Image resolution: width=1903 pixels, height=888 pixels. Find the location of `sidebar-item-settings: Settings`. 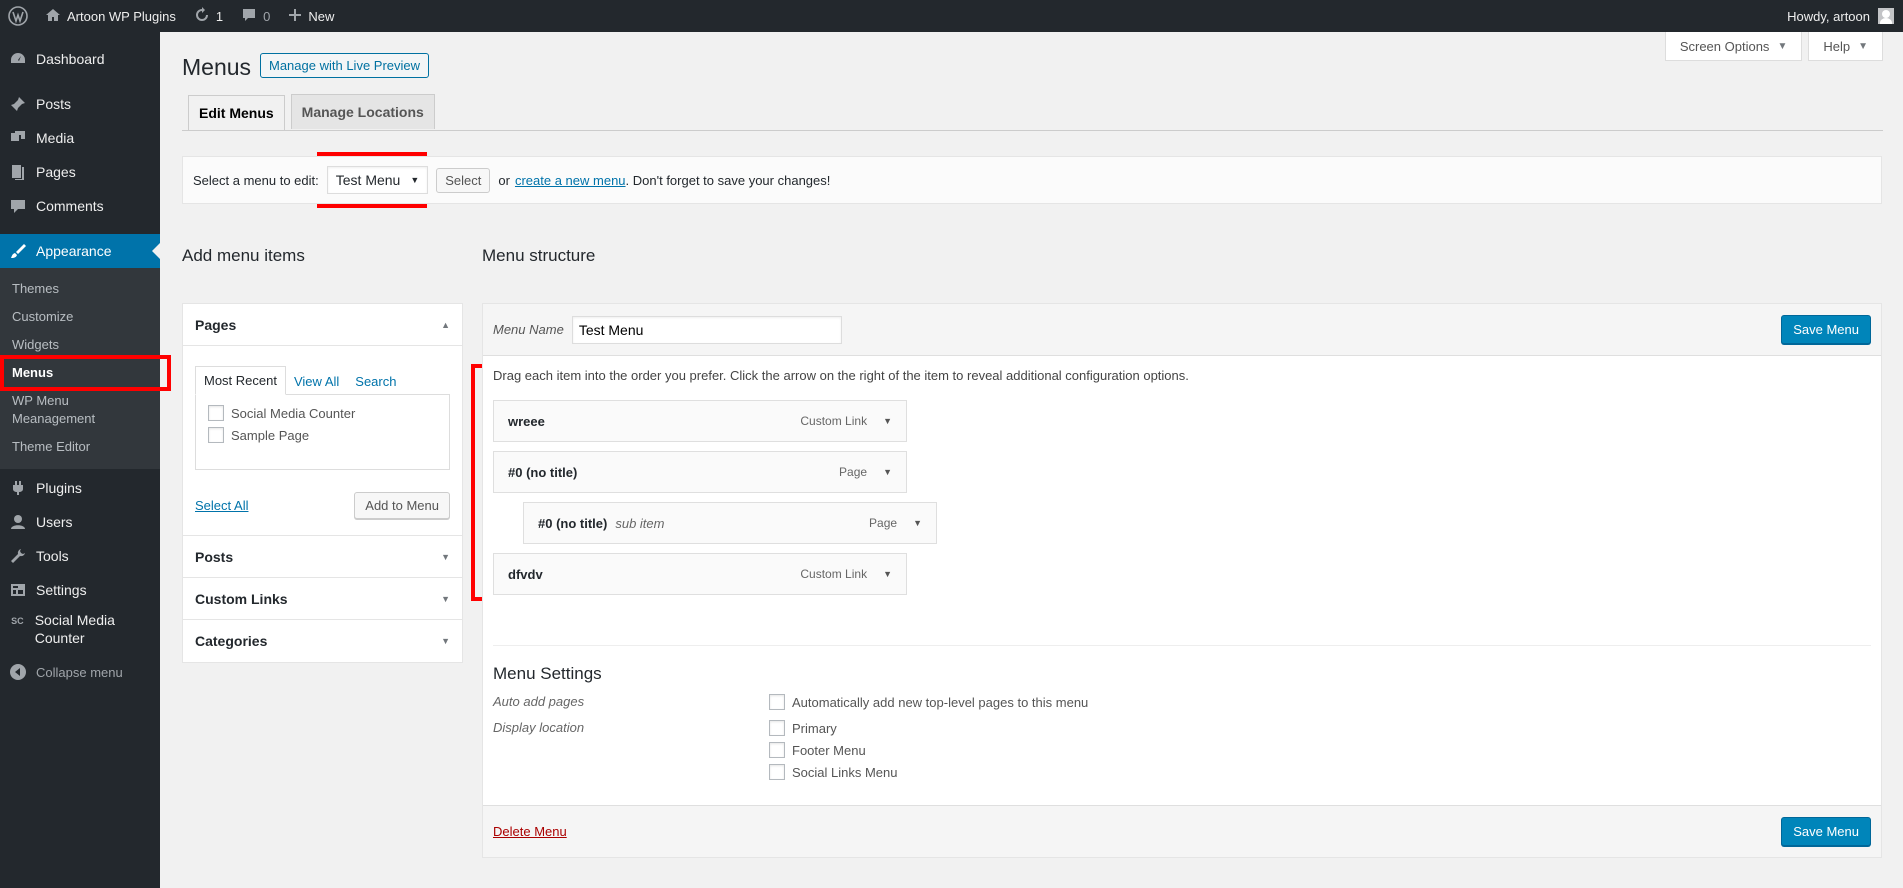

sidebar-item-settings: Settings is located at coordinates (80, 590).